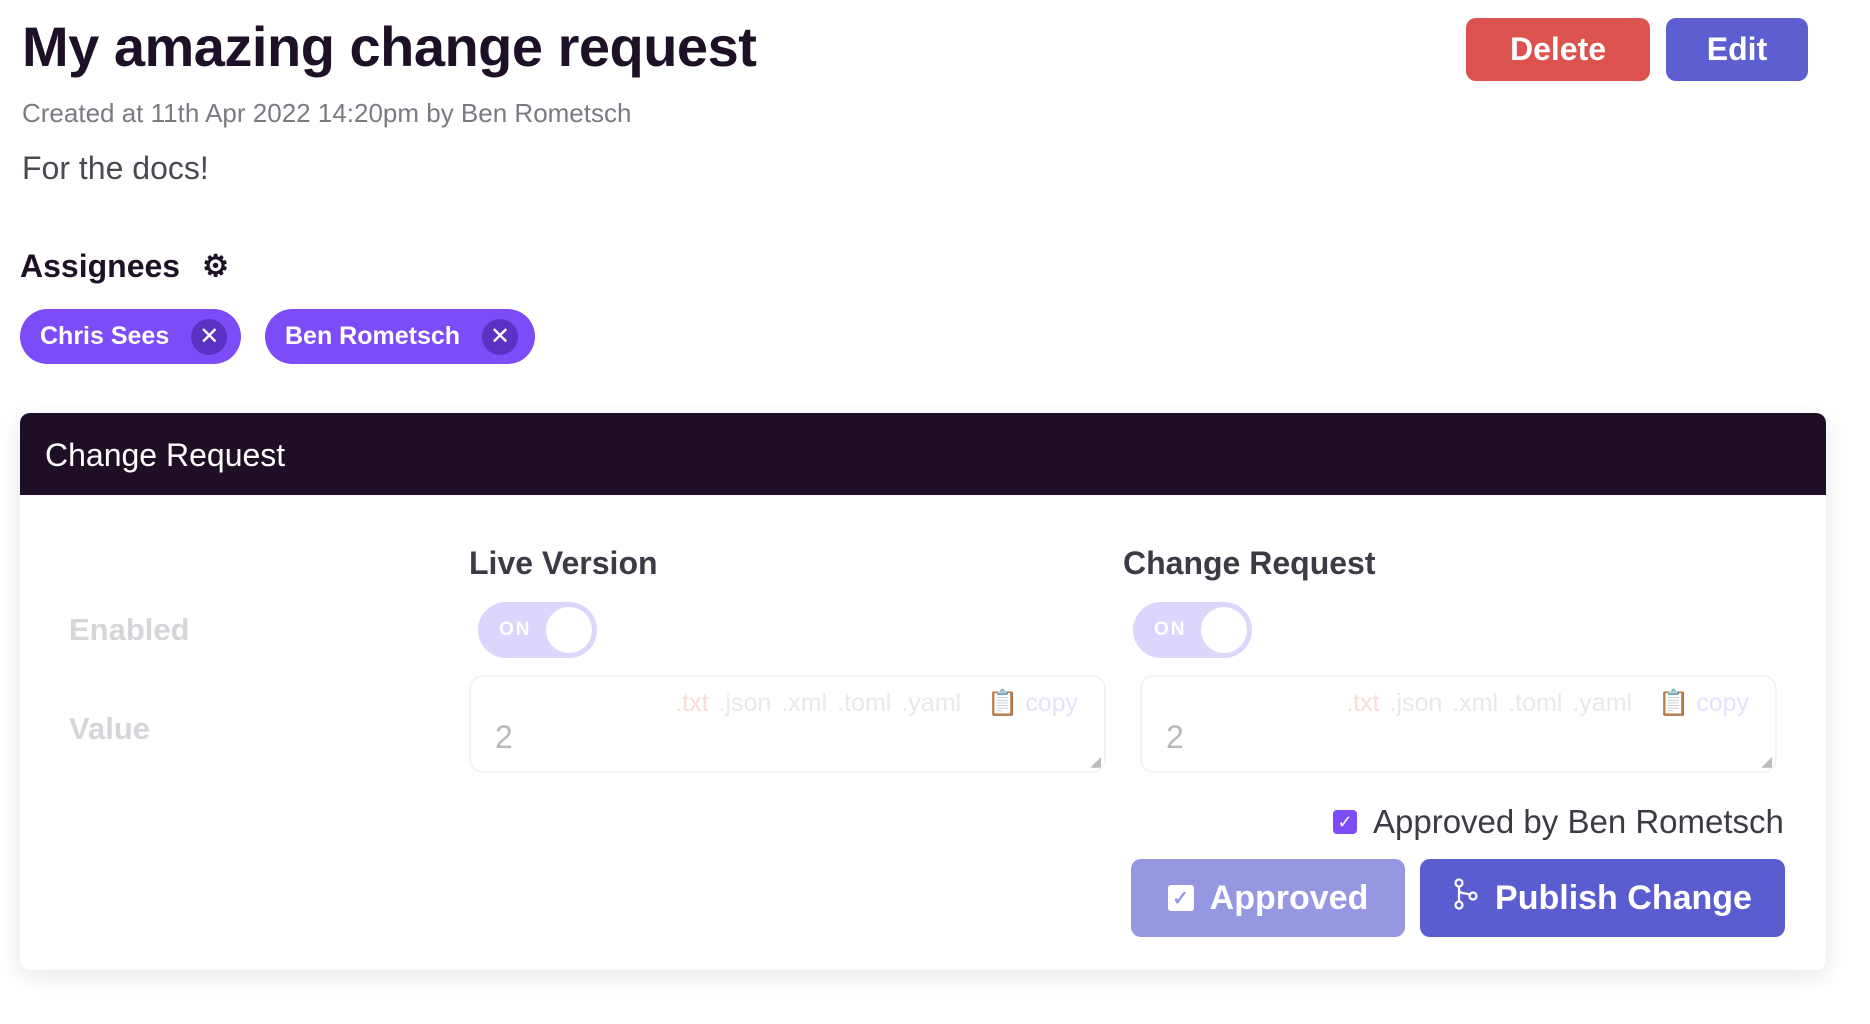 This screenshot has height=1024, width=1870. Describe the element at coordinates (105, 336) in the screenshot. I see `assignee-name: Chris Sees` at that location.